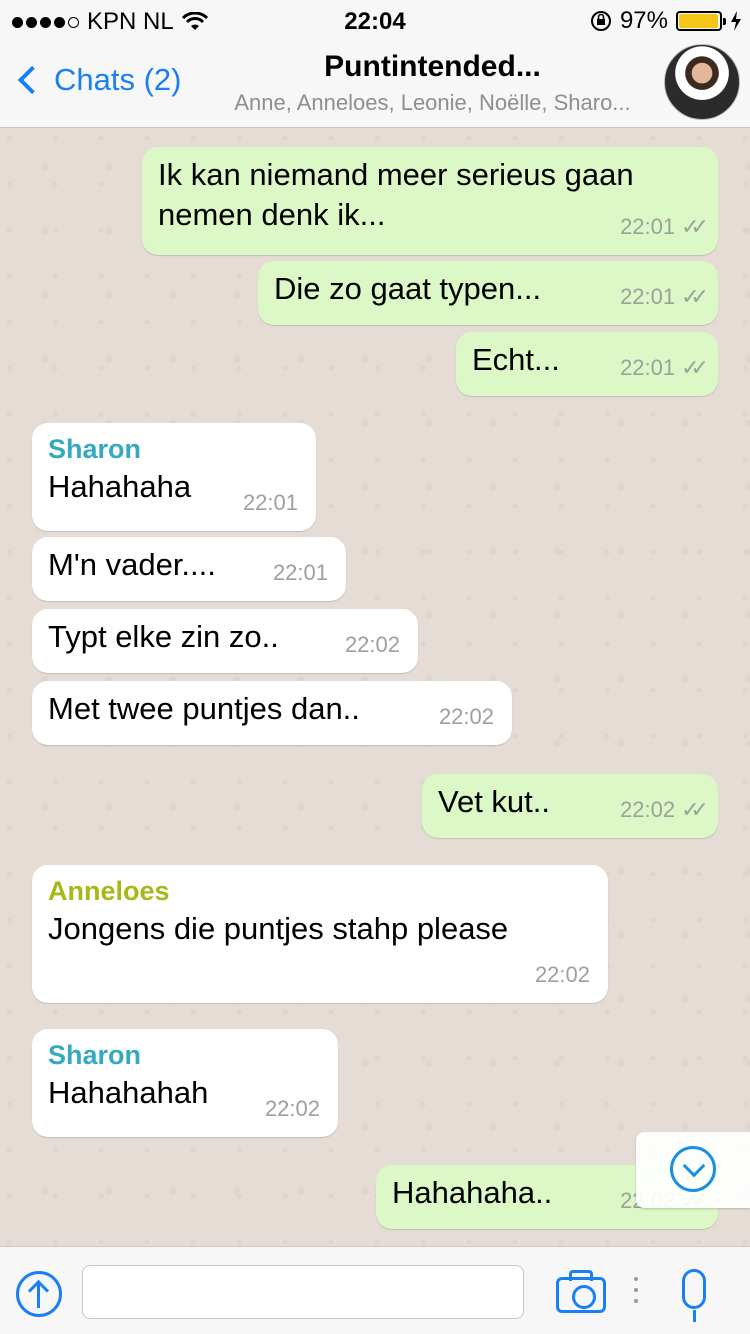  I want to click on message-bubble: Sharon Hahahaha 22:01, so click(174, 477).